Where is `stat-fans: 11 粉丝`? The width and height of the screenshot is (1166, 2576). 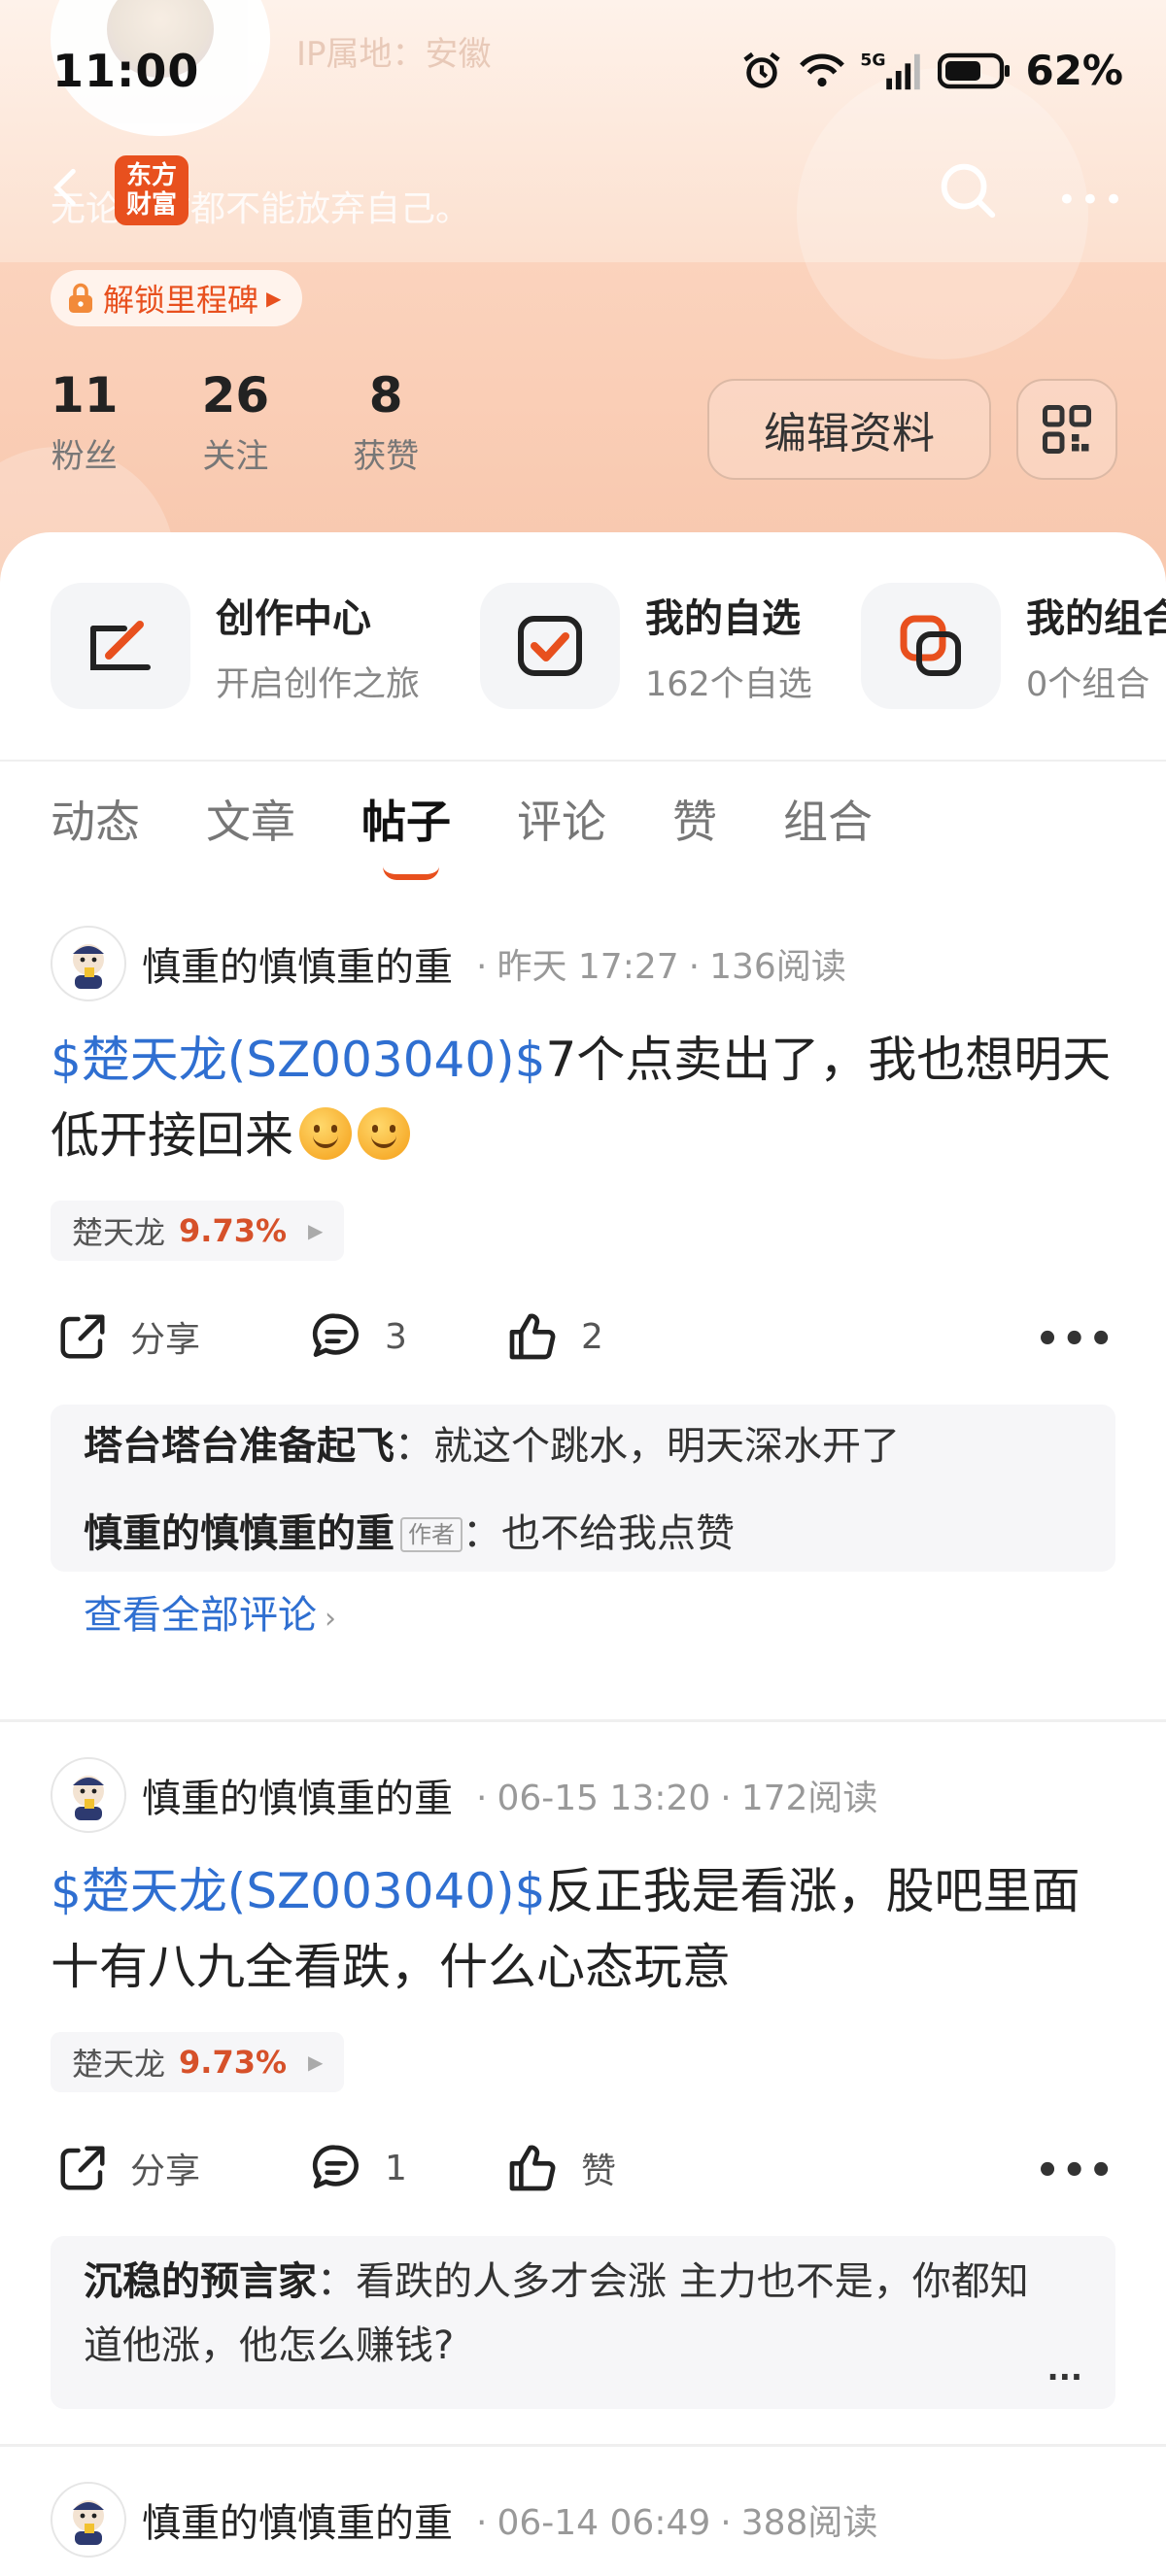
stat-fans: 11 粉丝 is located at coordinates (85, 422).